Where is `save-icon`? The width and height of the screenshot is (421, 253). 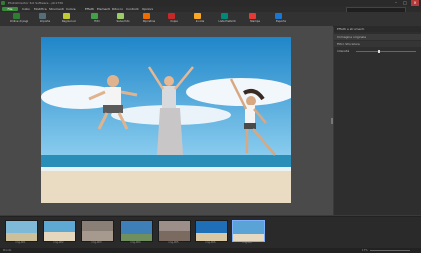 save-icon is located at coordinates (120, 16).